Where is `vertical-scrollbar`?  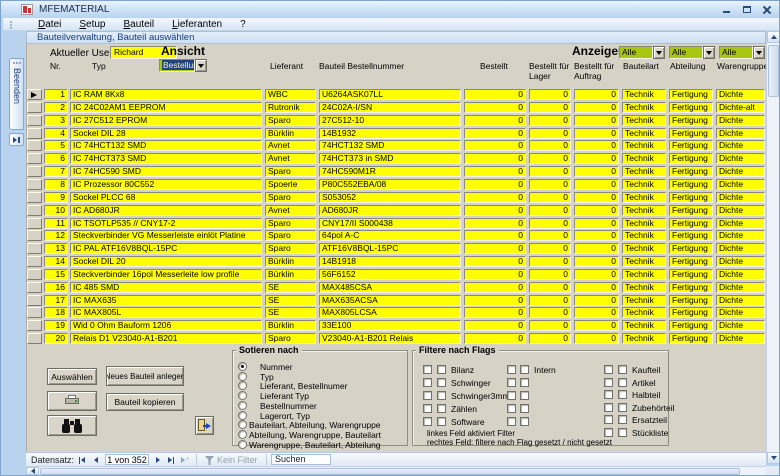
vertical-scrollbar is located at coordinates (772, 247).